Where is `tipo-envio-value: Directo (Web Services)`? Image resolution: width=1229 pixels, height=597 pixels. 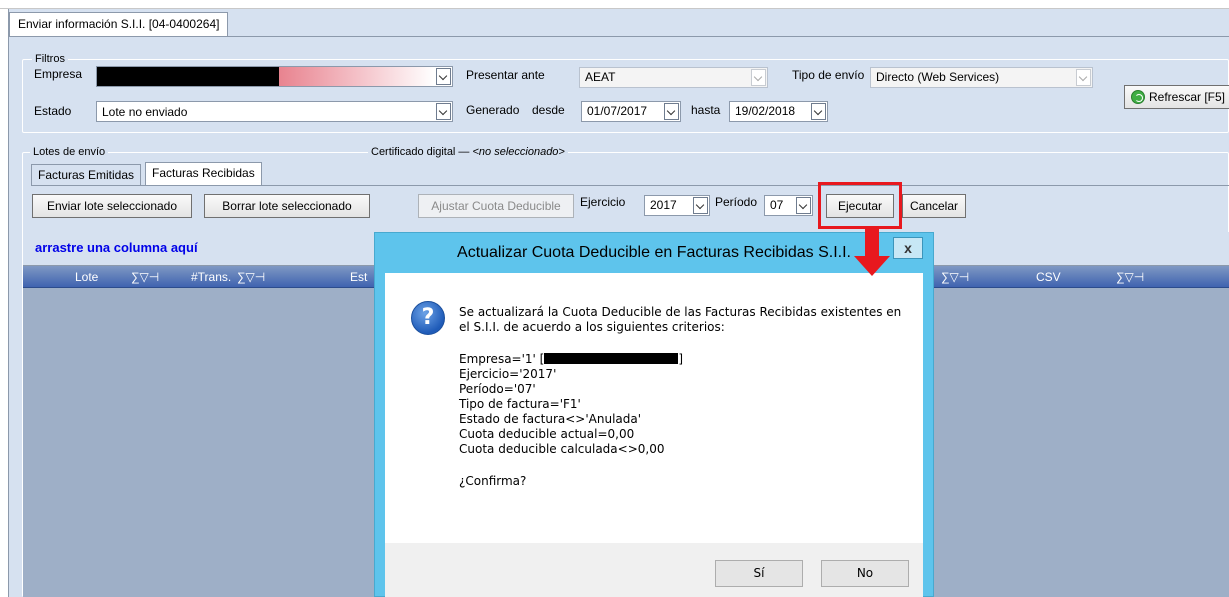 tipo-envio-value: Directo (Web Services) is located at coordinates (938, 77).